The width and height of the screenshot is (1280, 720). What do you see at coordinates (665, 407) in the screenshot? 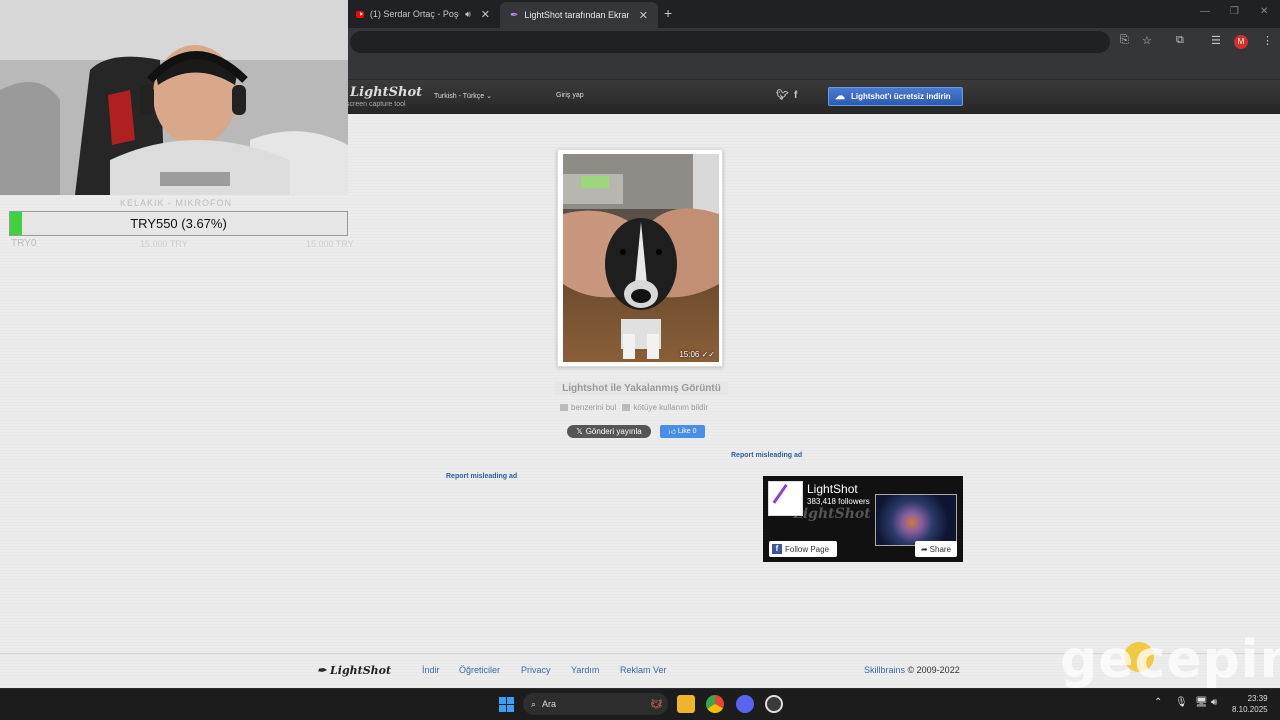
I see `report-abuse-link: kötüye kullanım bildir` at bounding box center [665, 407].